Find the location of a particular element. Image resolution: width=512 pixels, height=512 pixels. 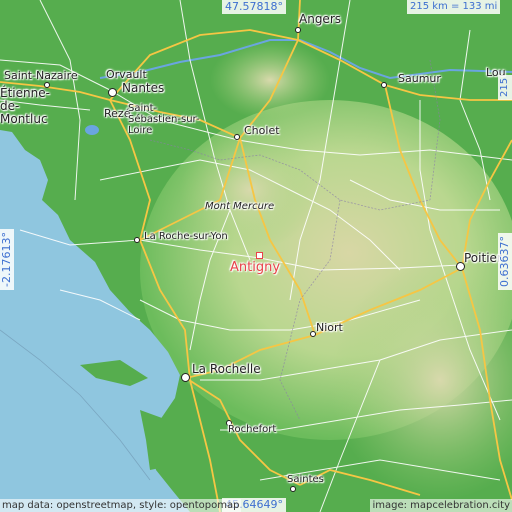

city-label-niort: Niort is located at coordinates (329, 327).